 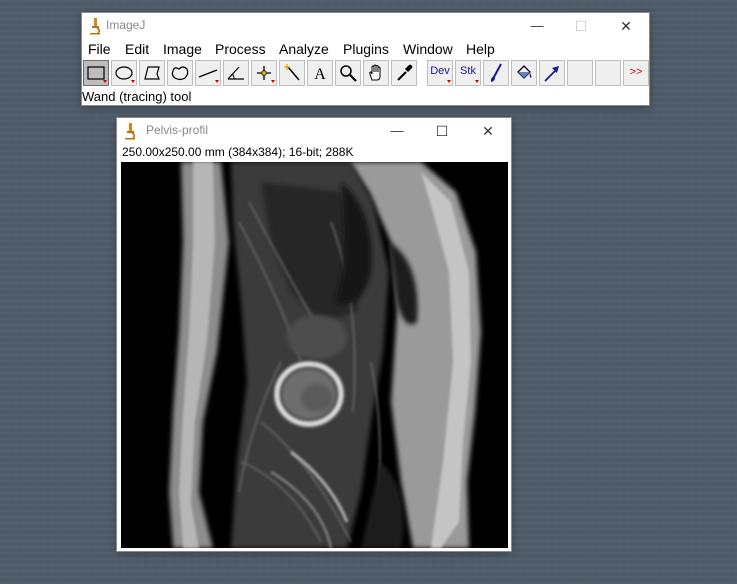 I want to click on image-minimize-button: —, so click(x=397, y=131).